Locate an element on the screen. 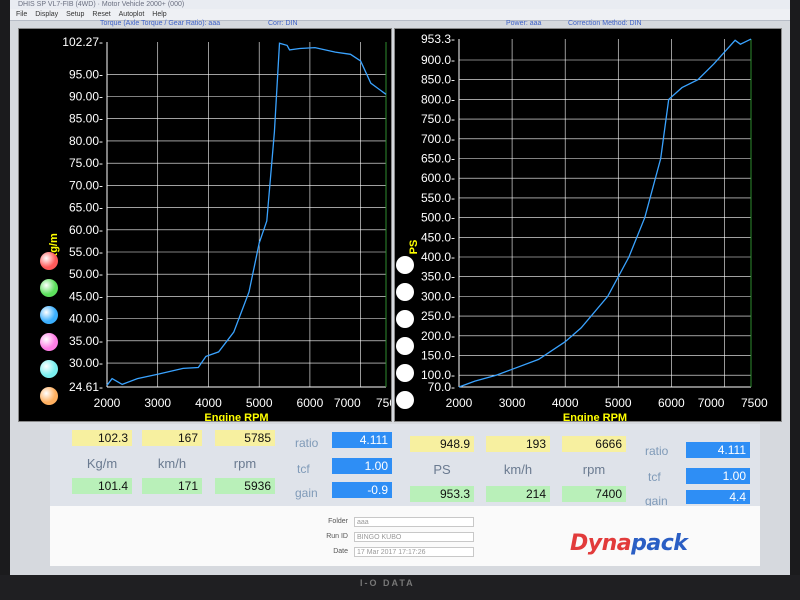 This screenshot has height=600, width=800. left-current-value: 101.4 is located at coordinates (102, 486).